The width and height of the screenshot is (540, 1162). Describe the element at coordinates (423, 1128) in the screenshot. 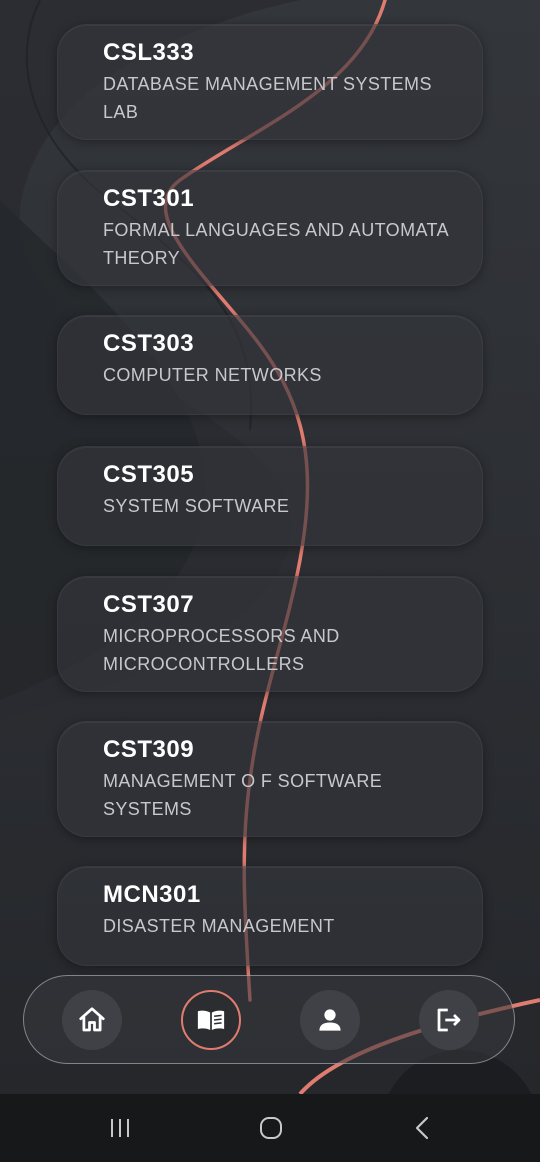

I see `back-icon` at that location.